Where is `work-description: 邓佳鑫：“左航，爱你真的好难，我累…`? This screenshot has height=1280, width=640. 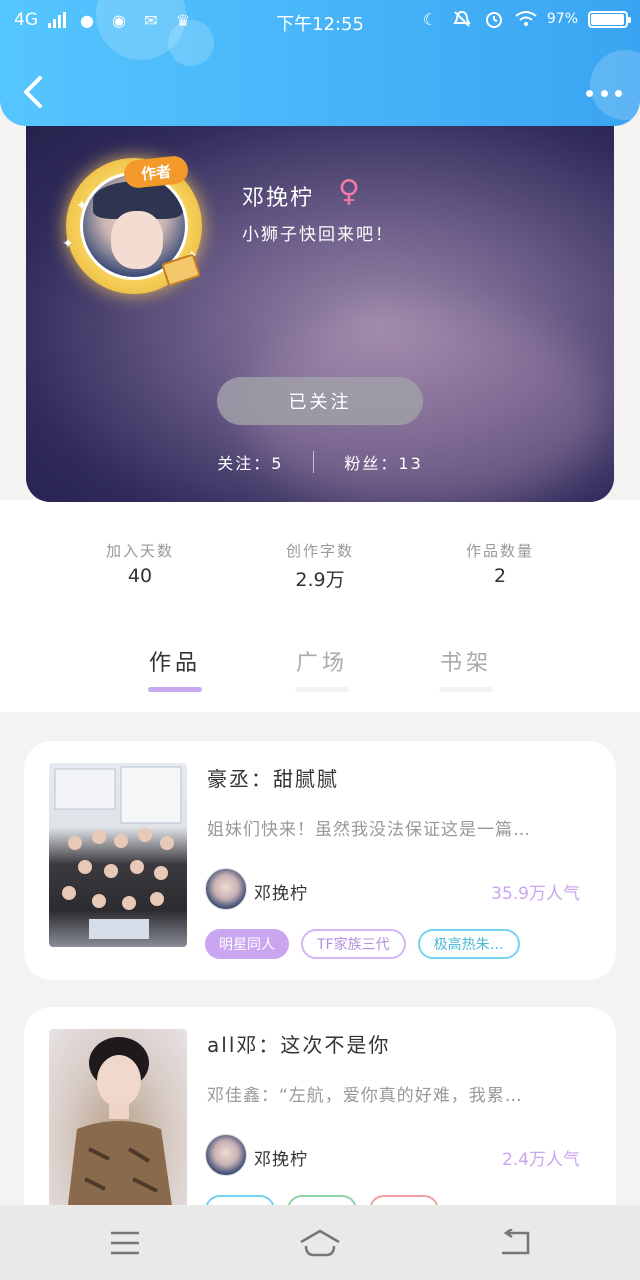
work-description: 邓佳鑫：“左航，爱你真的好难，我累… is located at coordinates (365, 1096).